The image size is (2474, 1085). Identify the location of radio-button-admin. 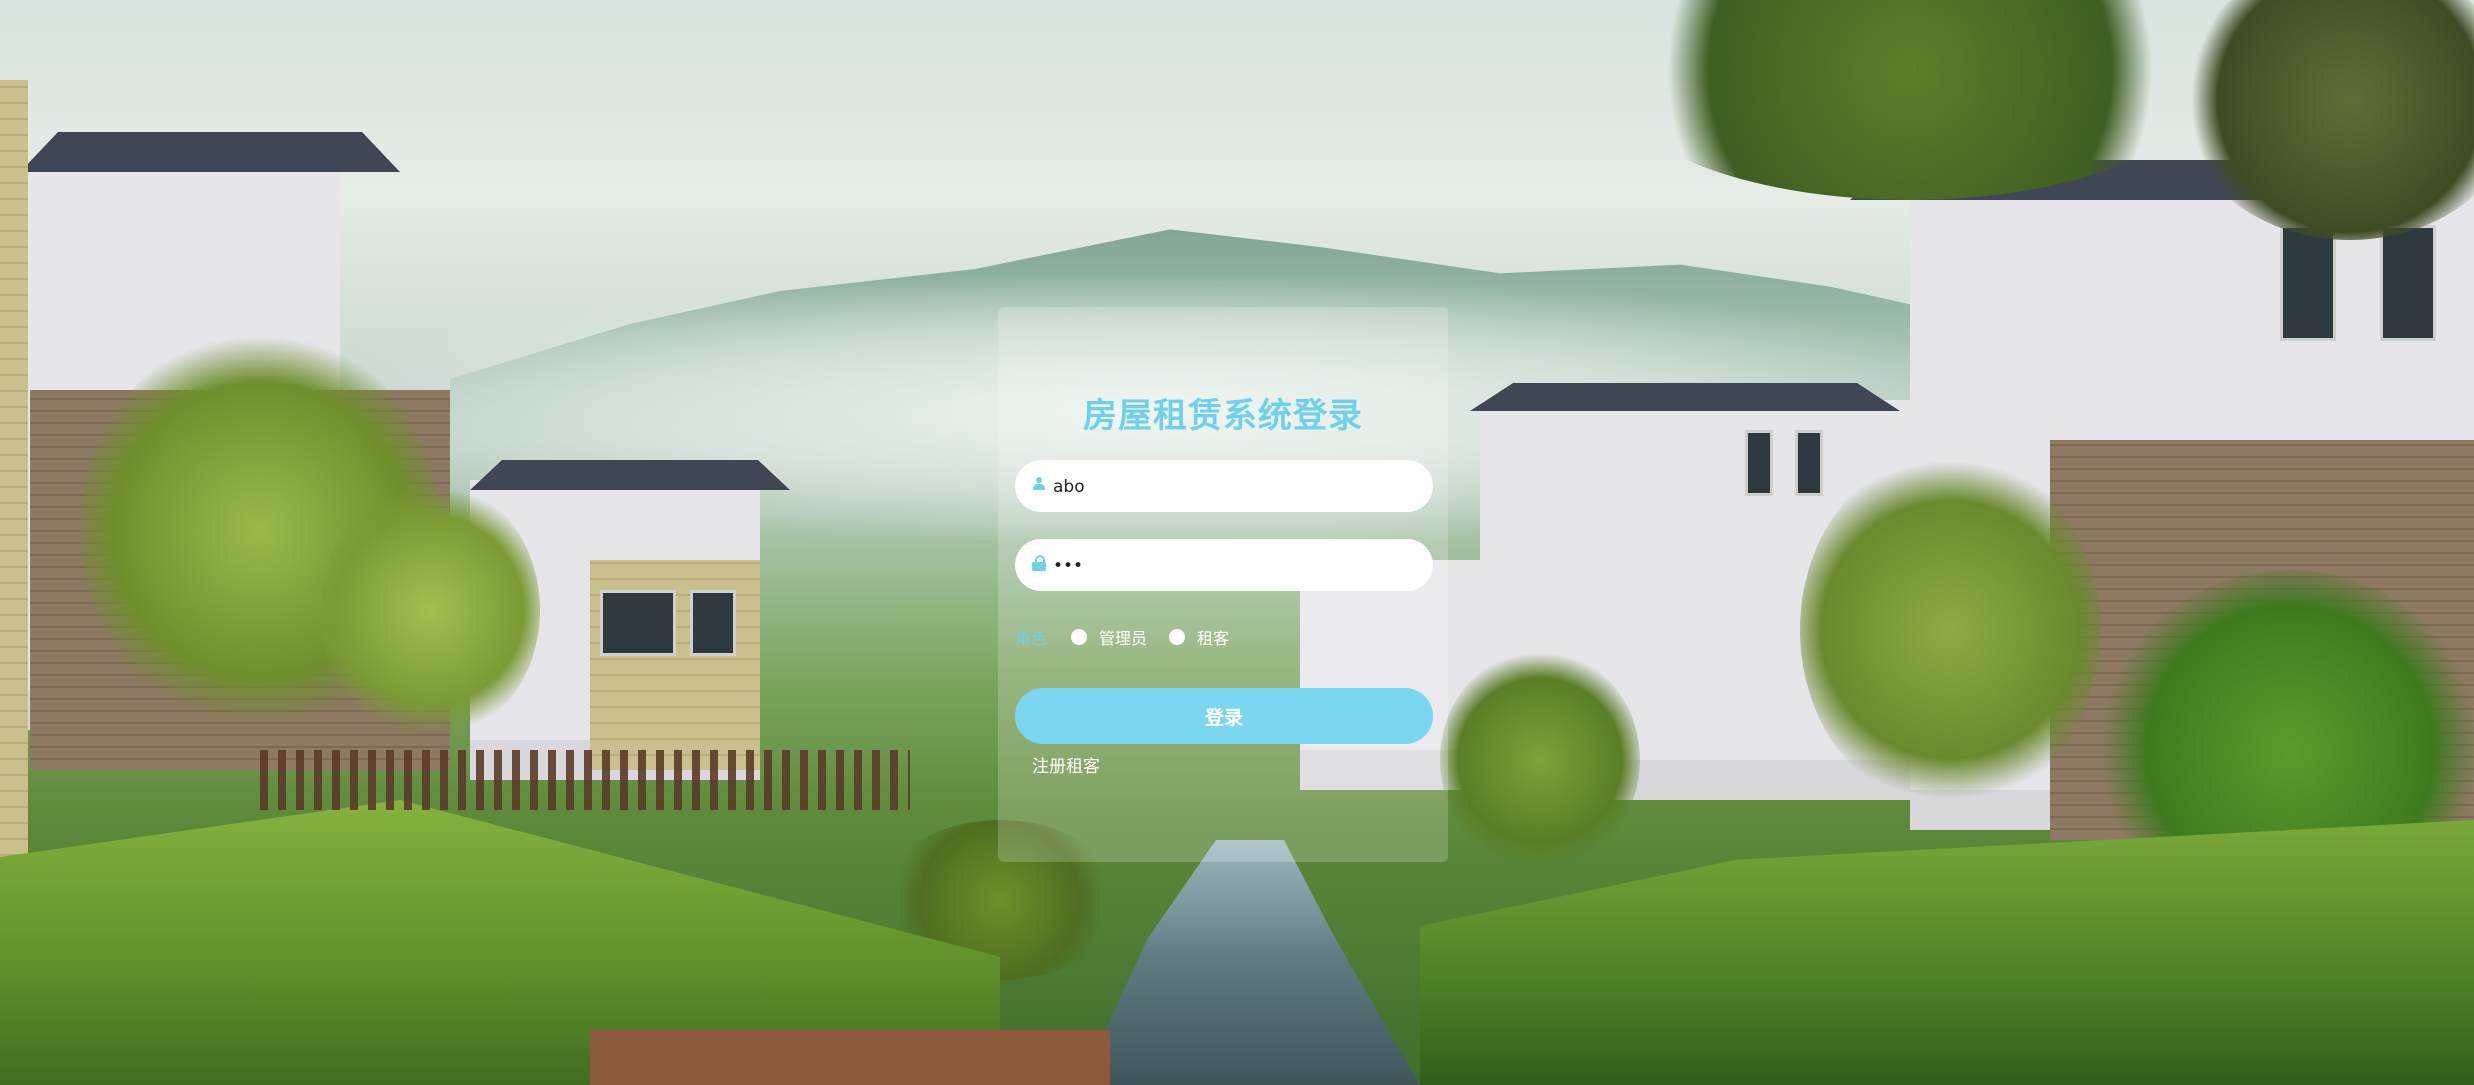
(1079, 637).